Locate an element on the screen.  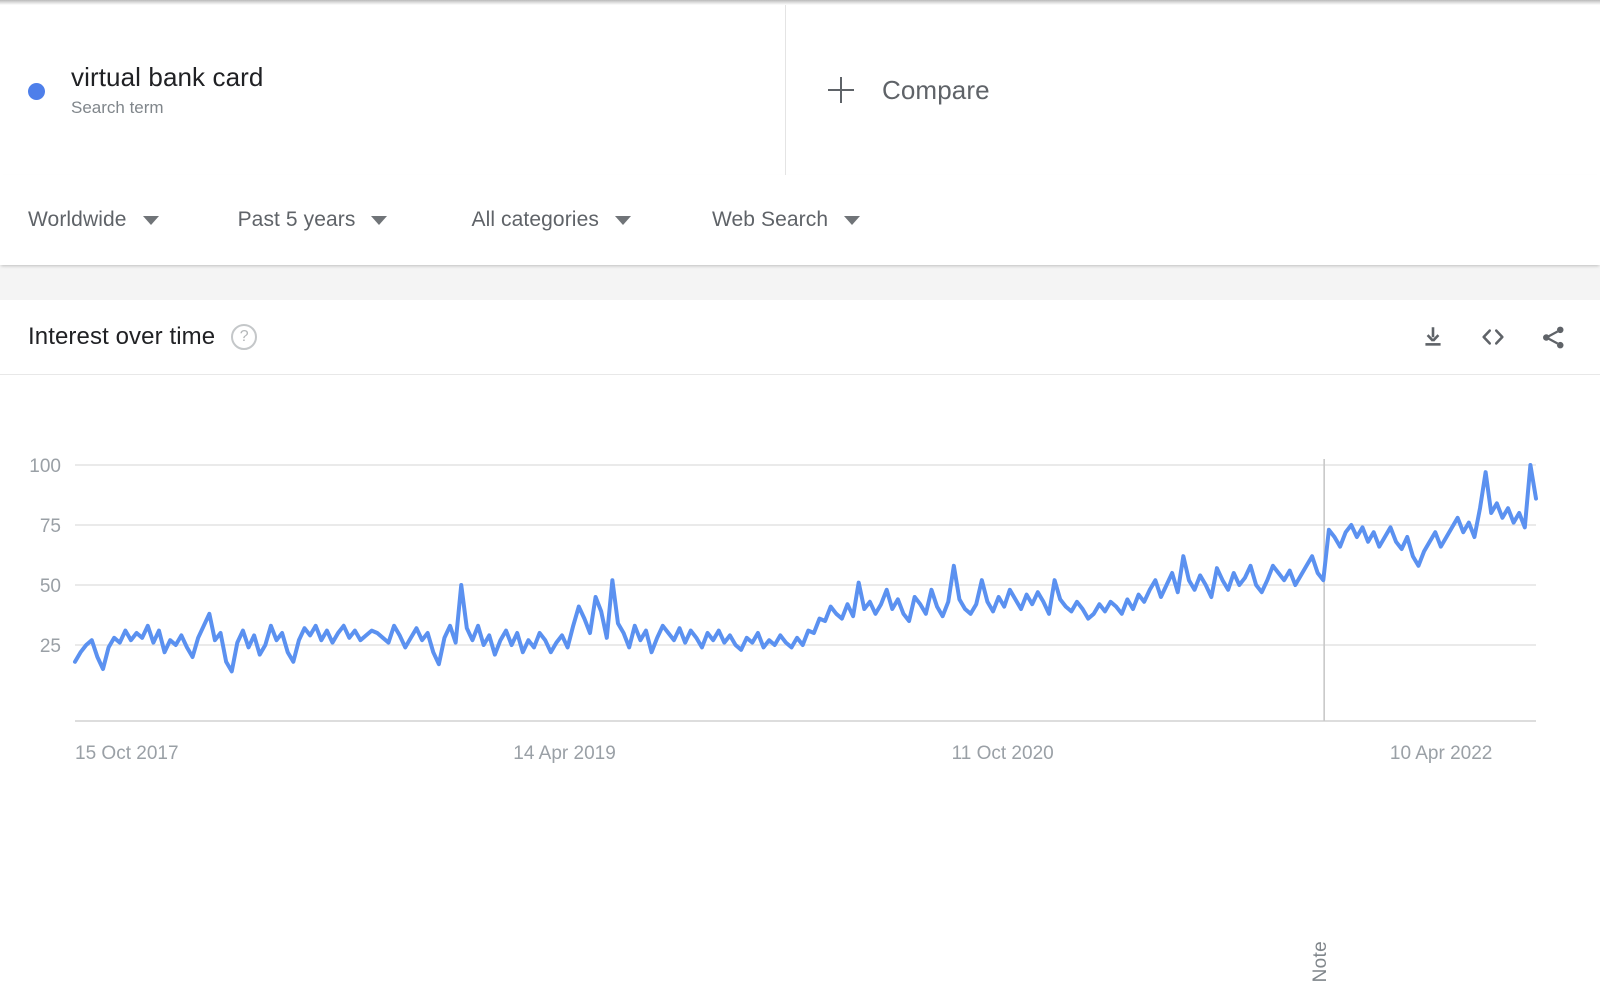
filter-time-range: Past 5 years is located at coordinates (313, 220).